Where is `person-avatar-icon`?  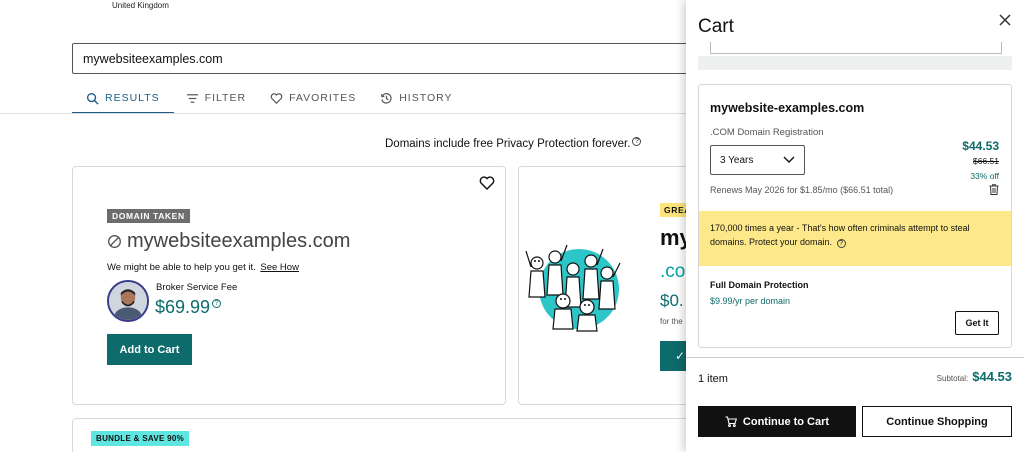 person-avatar-icon is located at coordinates (128, 301).